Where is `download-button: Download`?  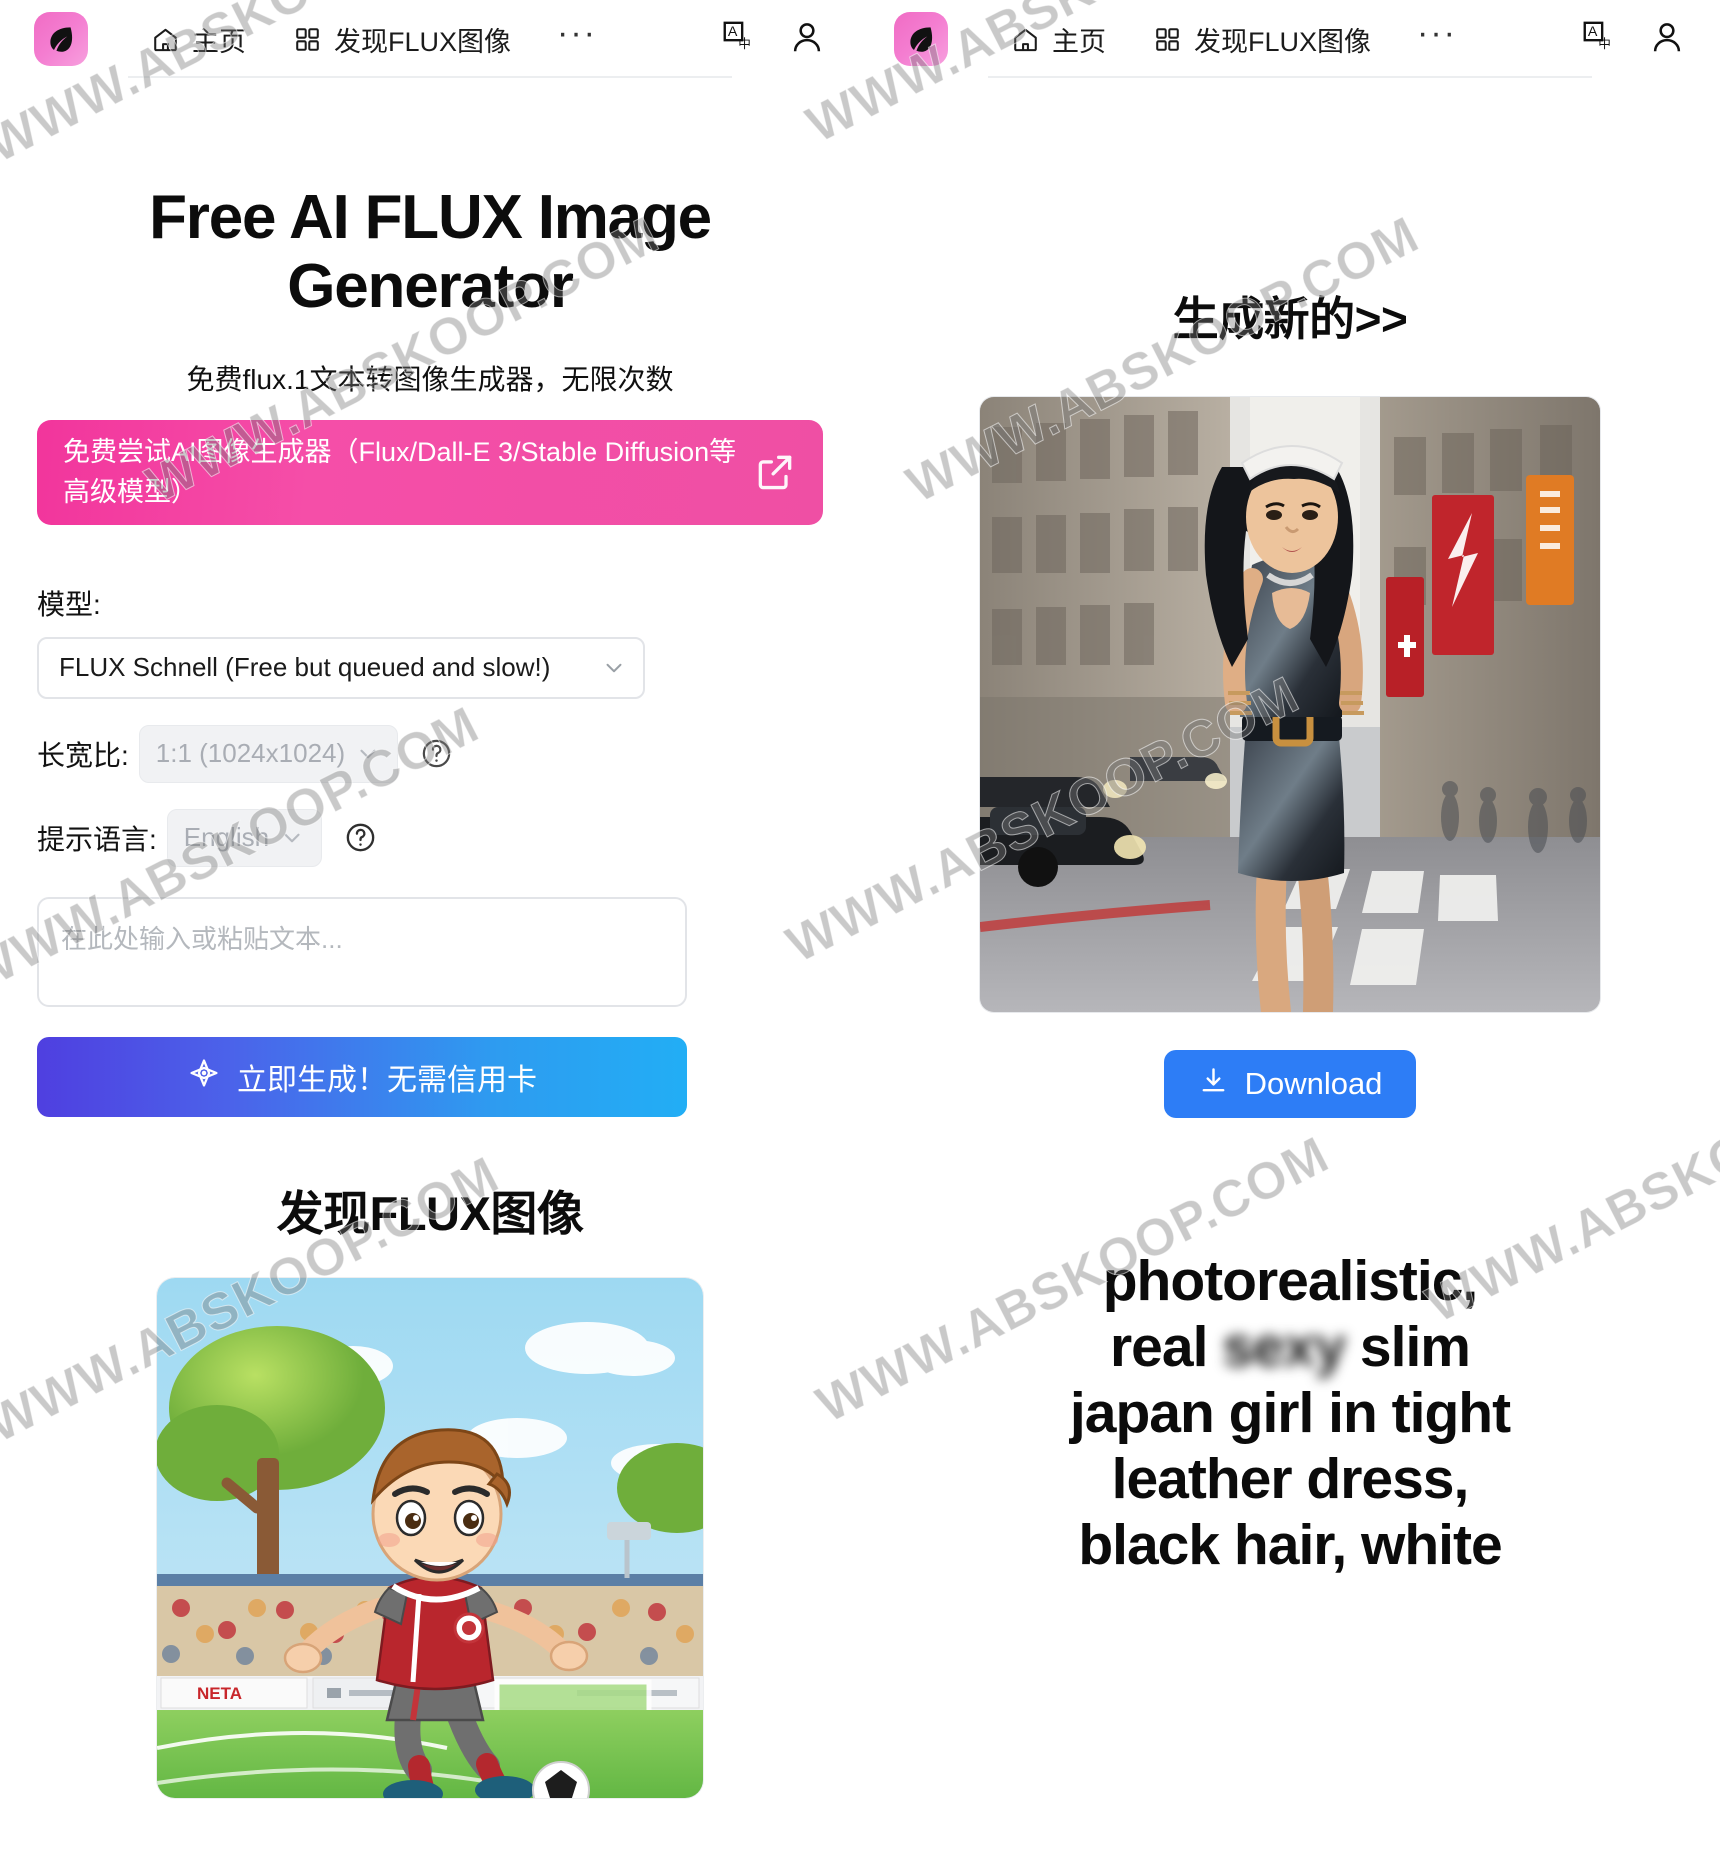
download-button: Download is located at coordinates (1290, 1084).